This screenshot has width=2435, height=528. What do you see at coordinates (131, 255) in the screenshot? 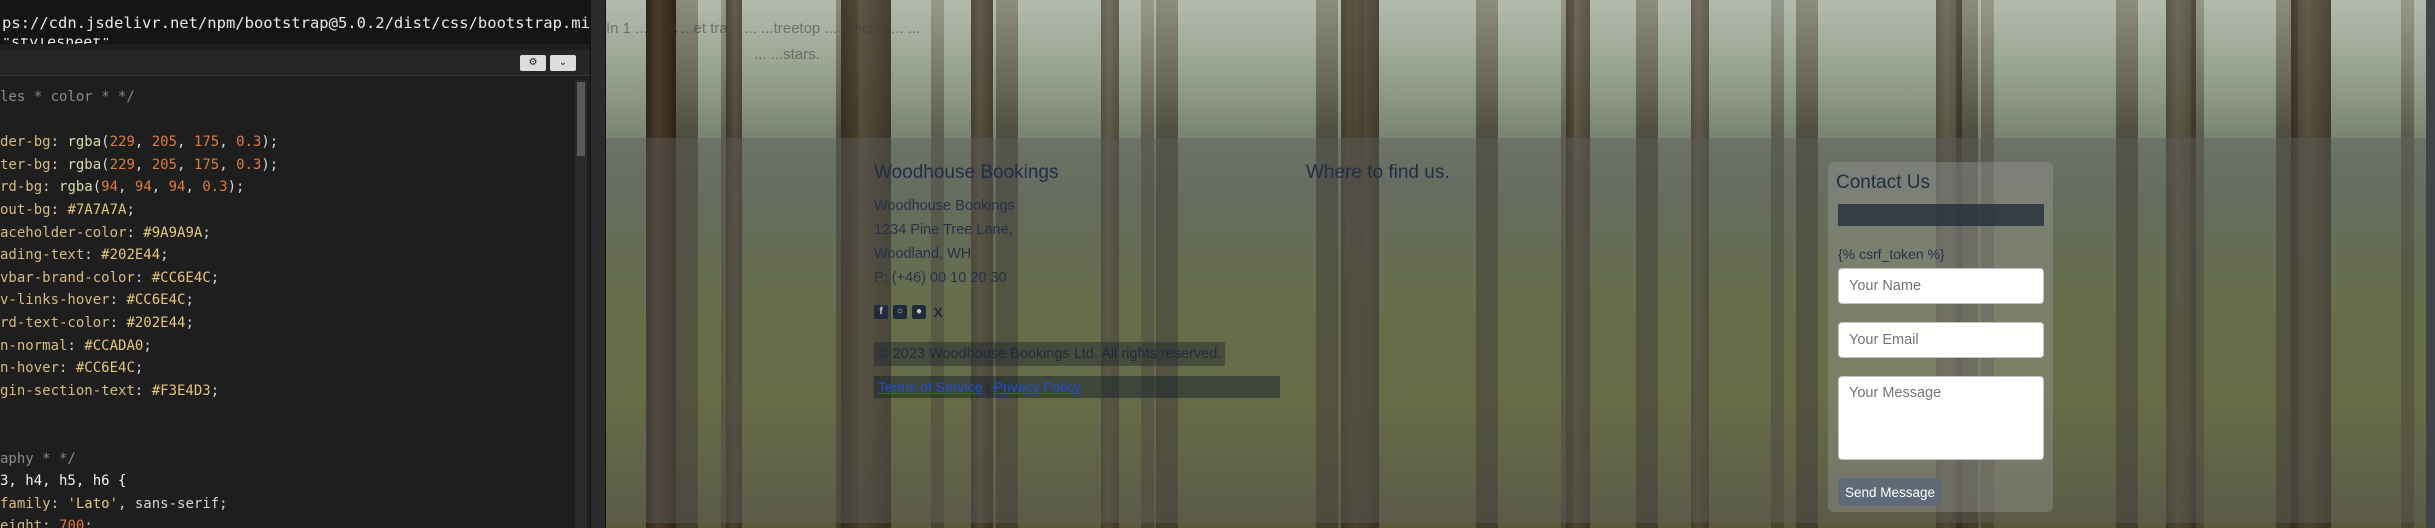
I see `code-token: #202E44` at bounding box center [131, 255].